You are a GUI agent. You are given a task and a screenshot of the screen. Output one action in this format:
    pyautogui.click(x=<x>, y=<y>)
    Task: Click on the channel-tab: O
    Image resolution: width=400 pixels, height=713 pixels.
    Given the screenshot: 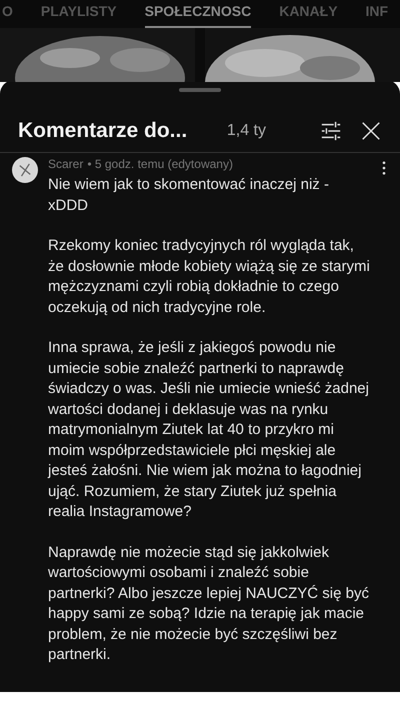 What is the action you would take?
    pyautogui.click(x=7, y=14)
    